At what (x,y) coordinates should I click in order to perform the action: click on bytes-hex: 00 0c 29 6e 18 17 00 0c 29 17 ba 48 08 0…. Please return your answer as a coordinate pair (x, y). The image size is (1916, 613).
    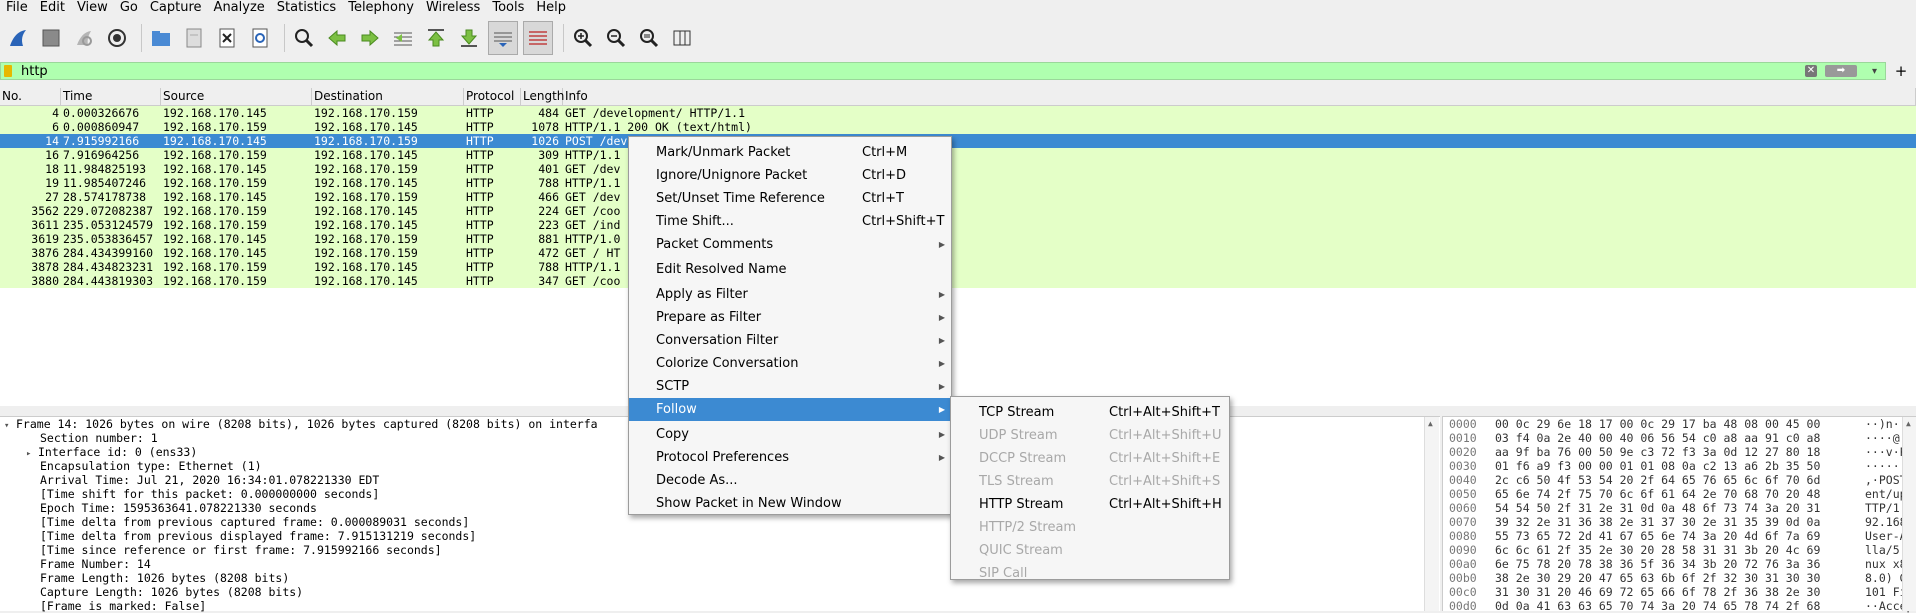
    Looking at the image, I should click on (1680, 424).